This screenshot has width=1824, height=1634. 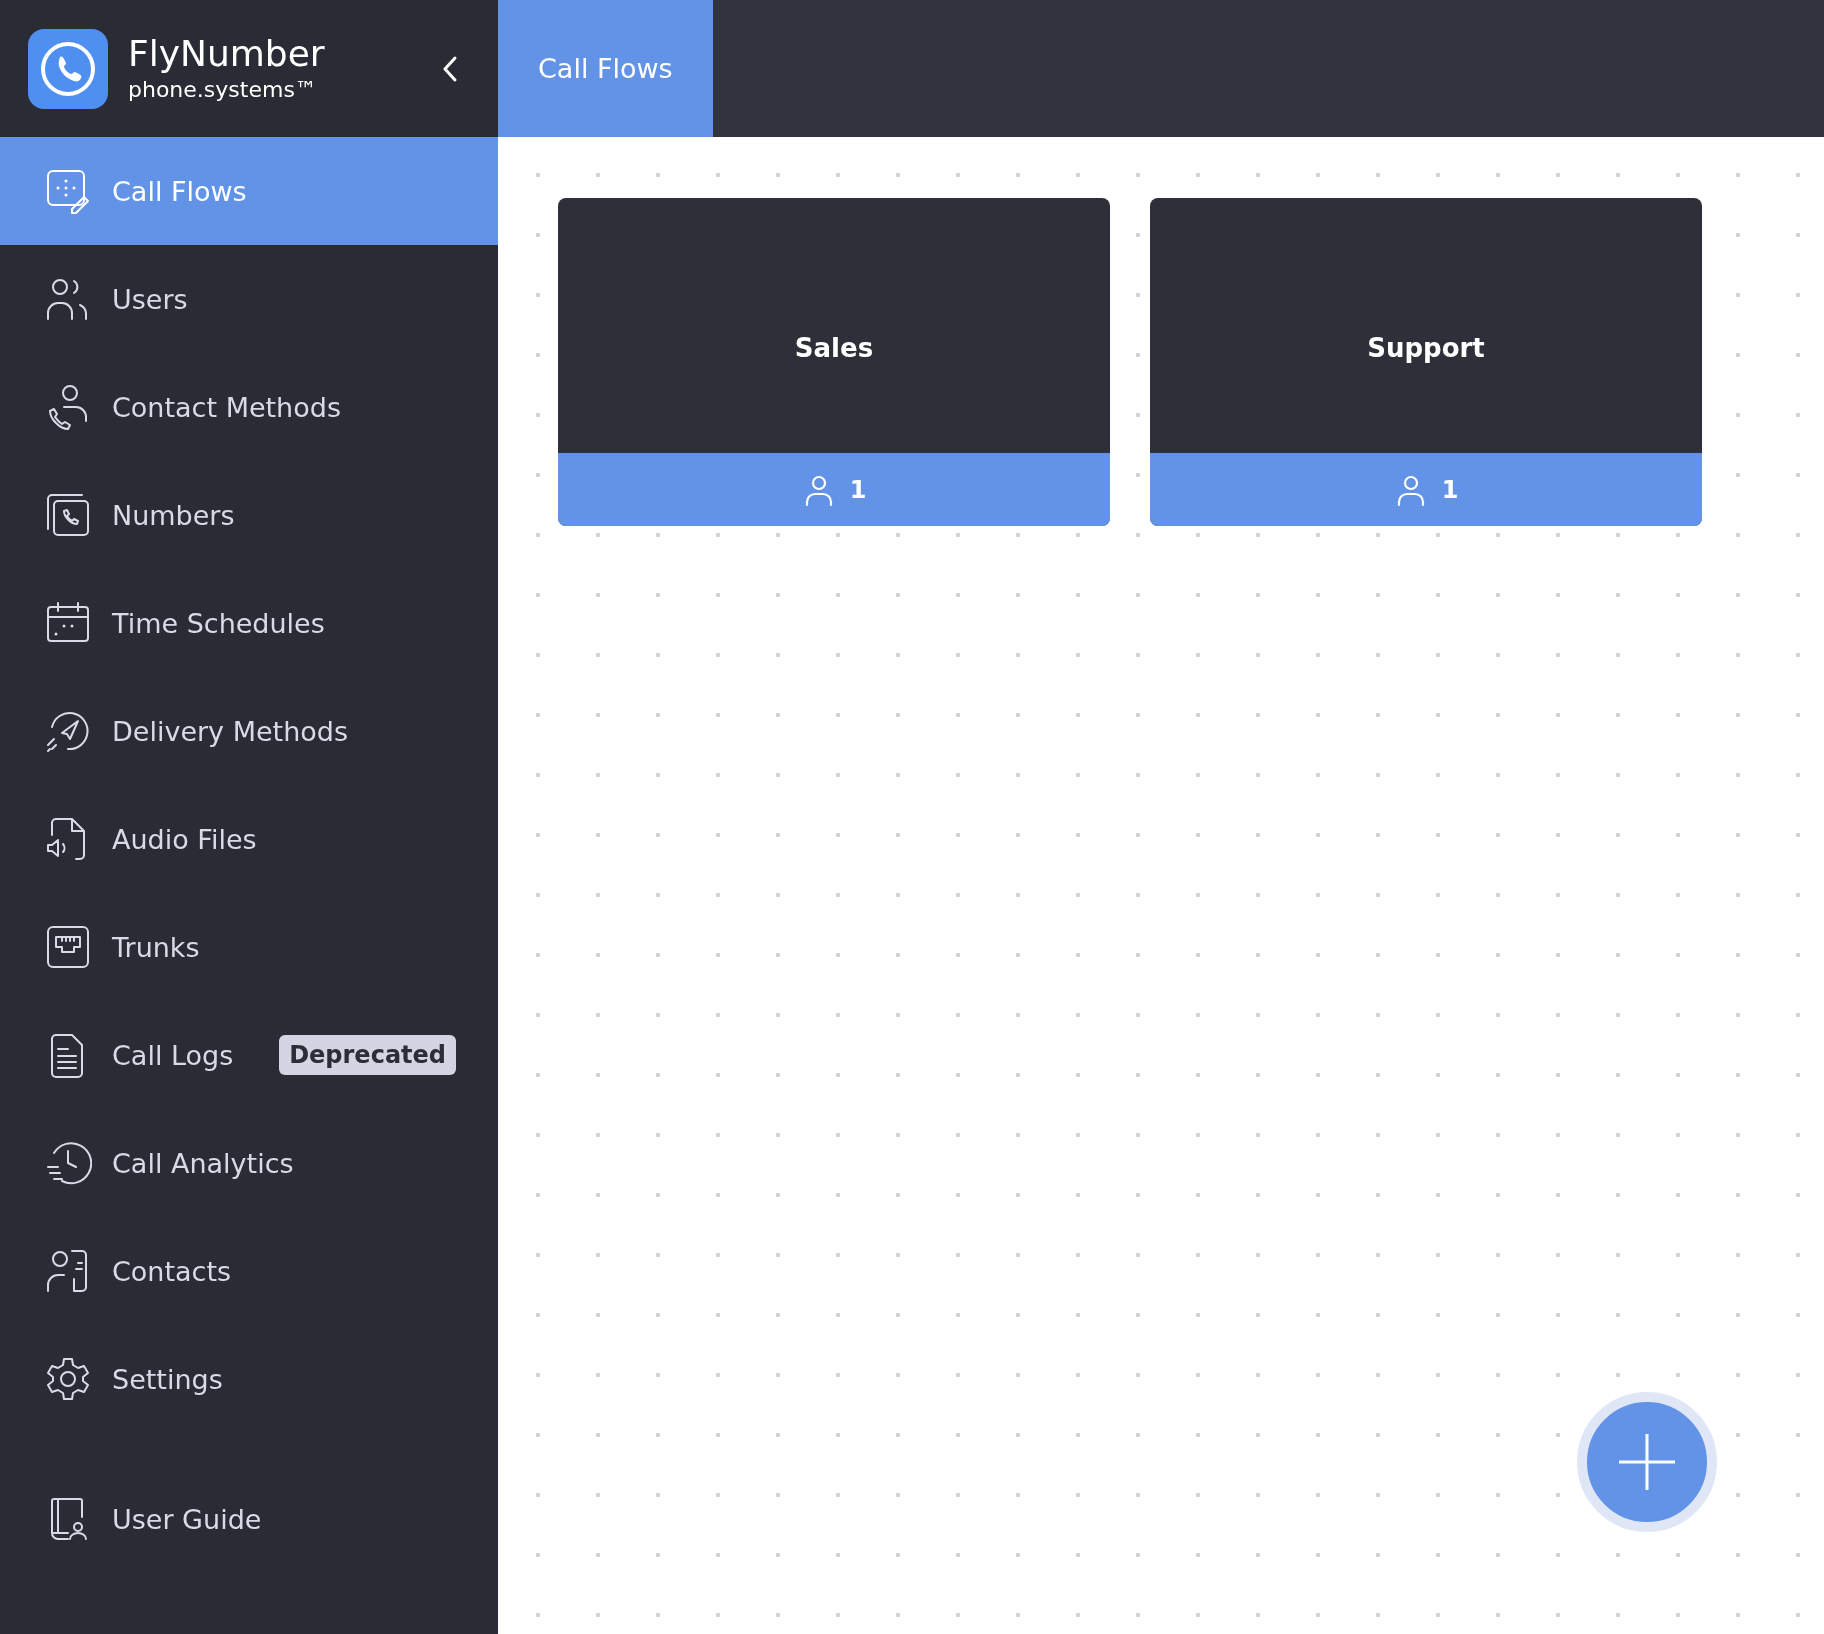 What do you see at coordinates (185, 839) in the screenshot?
I see `sidebar-item-label: Audio Files` at bounding box center [185, 839].